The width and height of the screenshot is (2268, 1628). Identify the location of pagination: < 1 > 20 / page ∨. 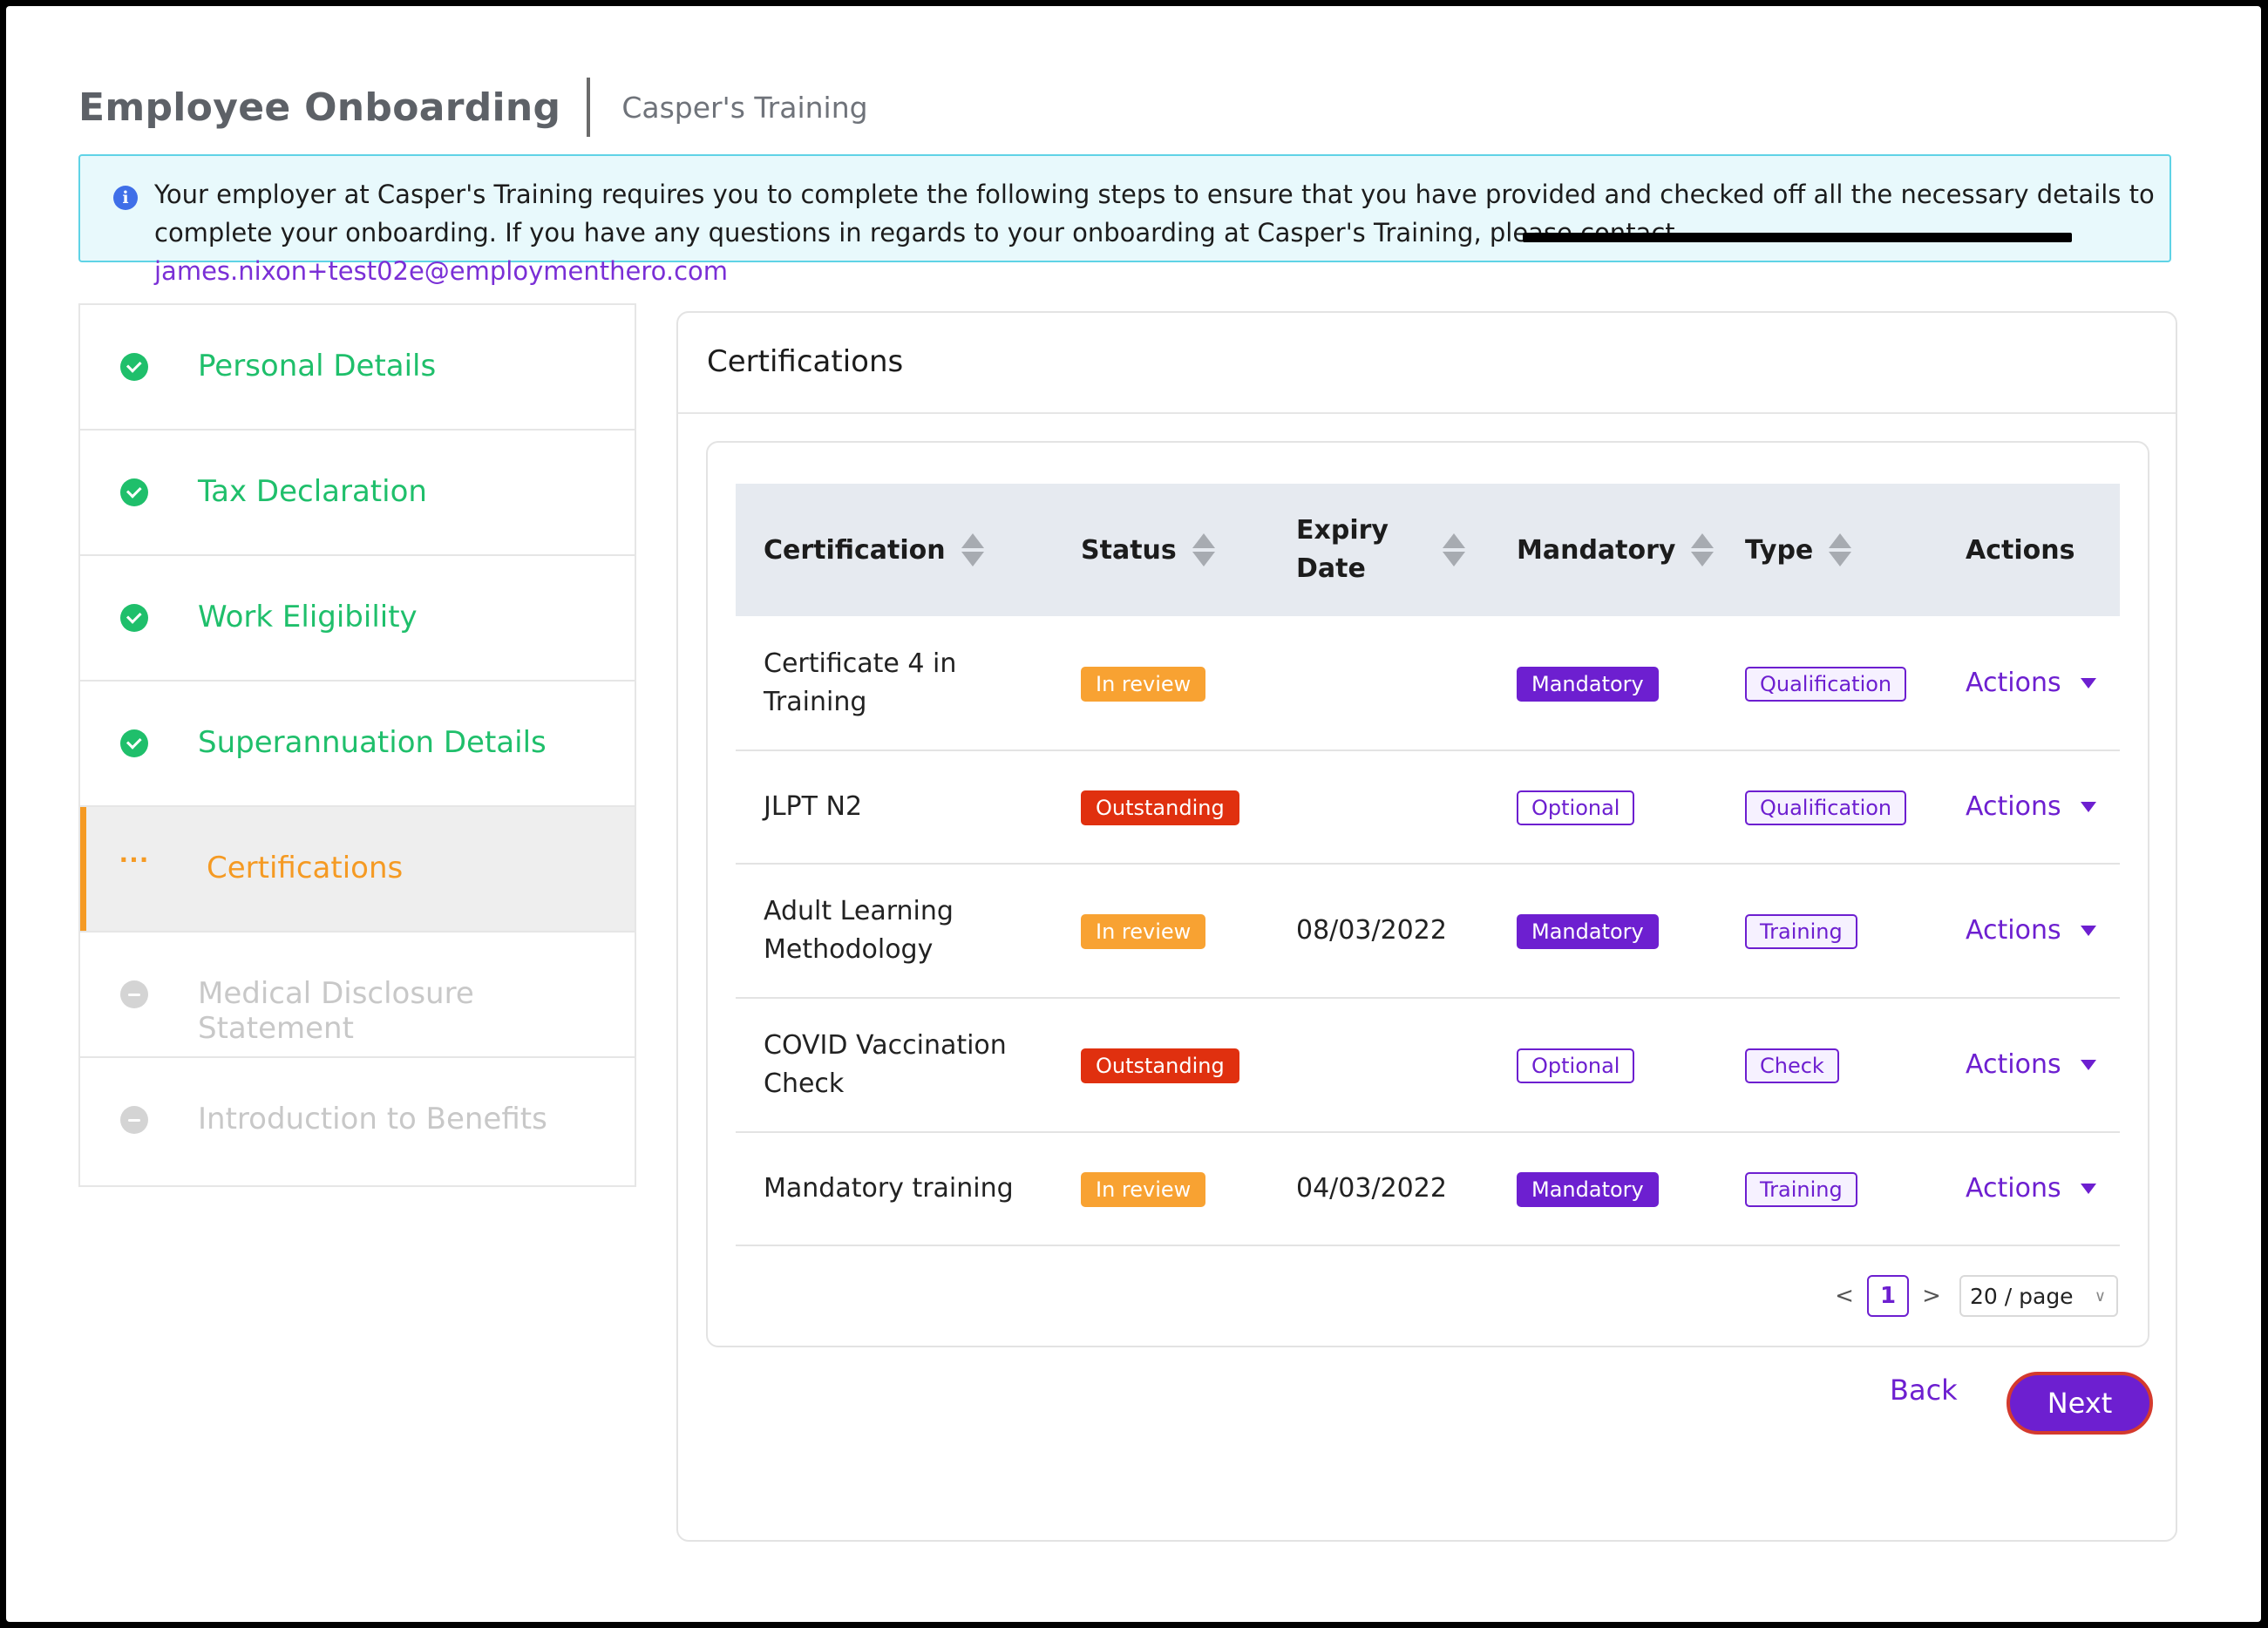
(1973, 1296).